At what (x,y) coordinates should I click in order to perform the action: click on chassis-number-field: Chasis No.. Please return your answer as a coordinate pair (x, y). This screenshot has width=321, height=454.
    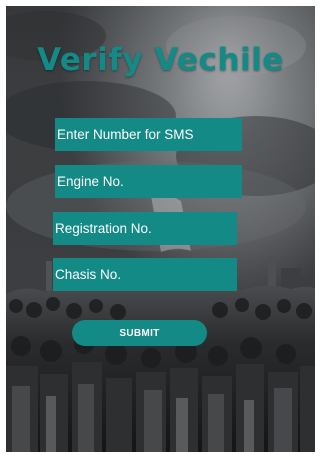
    Looking at the image, I should click on (145, 274).